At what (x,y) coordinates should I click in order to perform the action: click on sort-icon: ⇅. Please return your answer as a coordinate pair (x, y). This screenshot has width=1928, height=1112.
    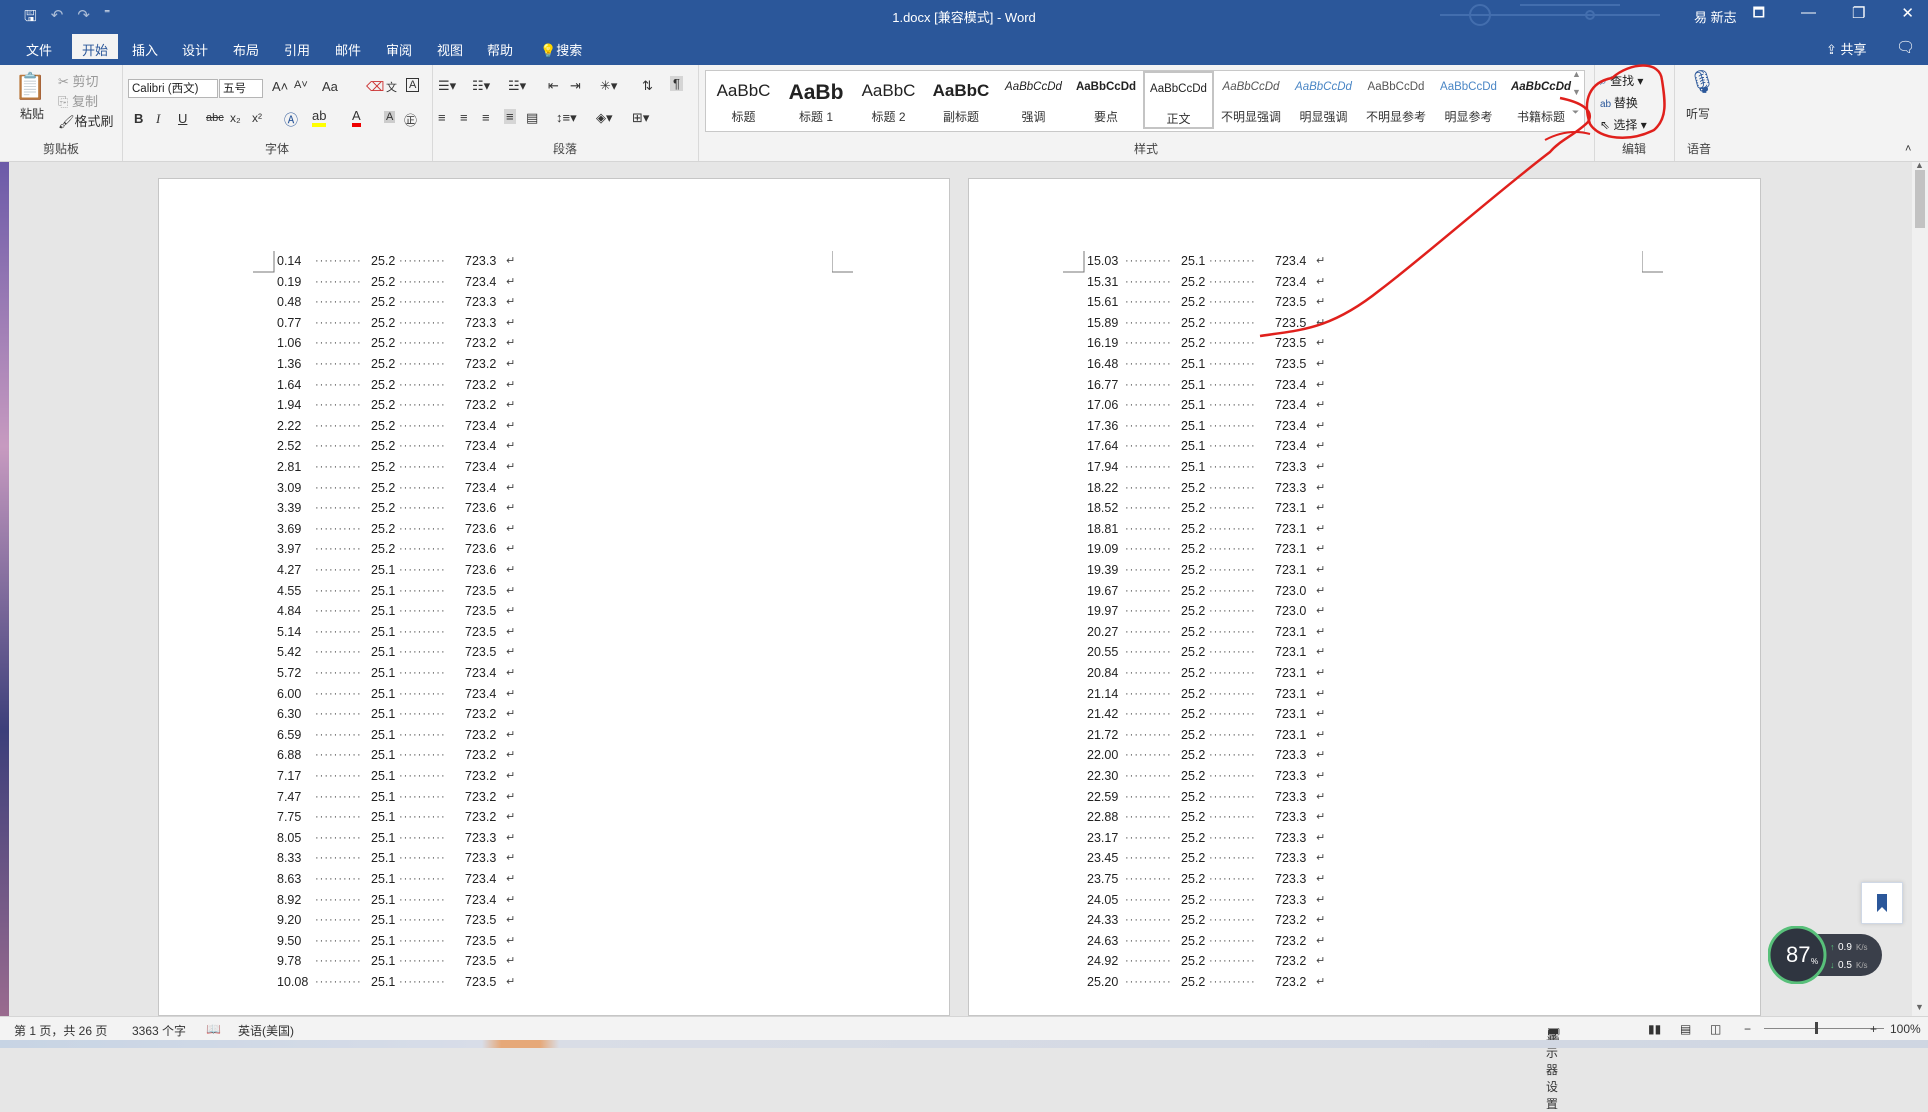
    Looking at the image, I should click on (647, 86).